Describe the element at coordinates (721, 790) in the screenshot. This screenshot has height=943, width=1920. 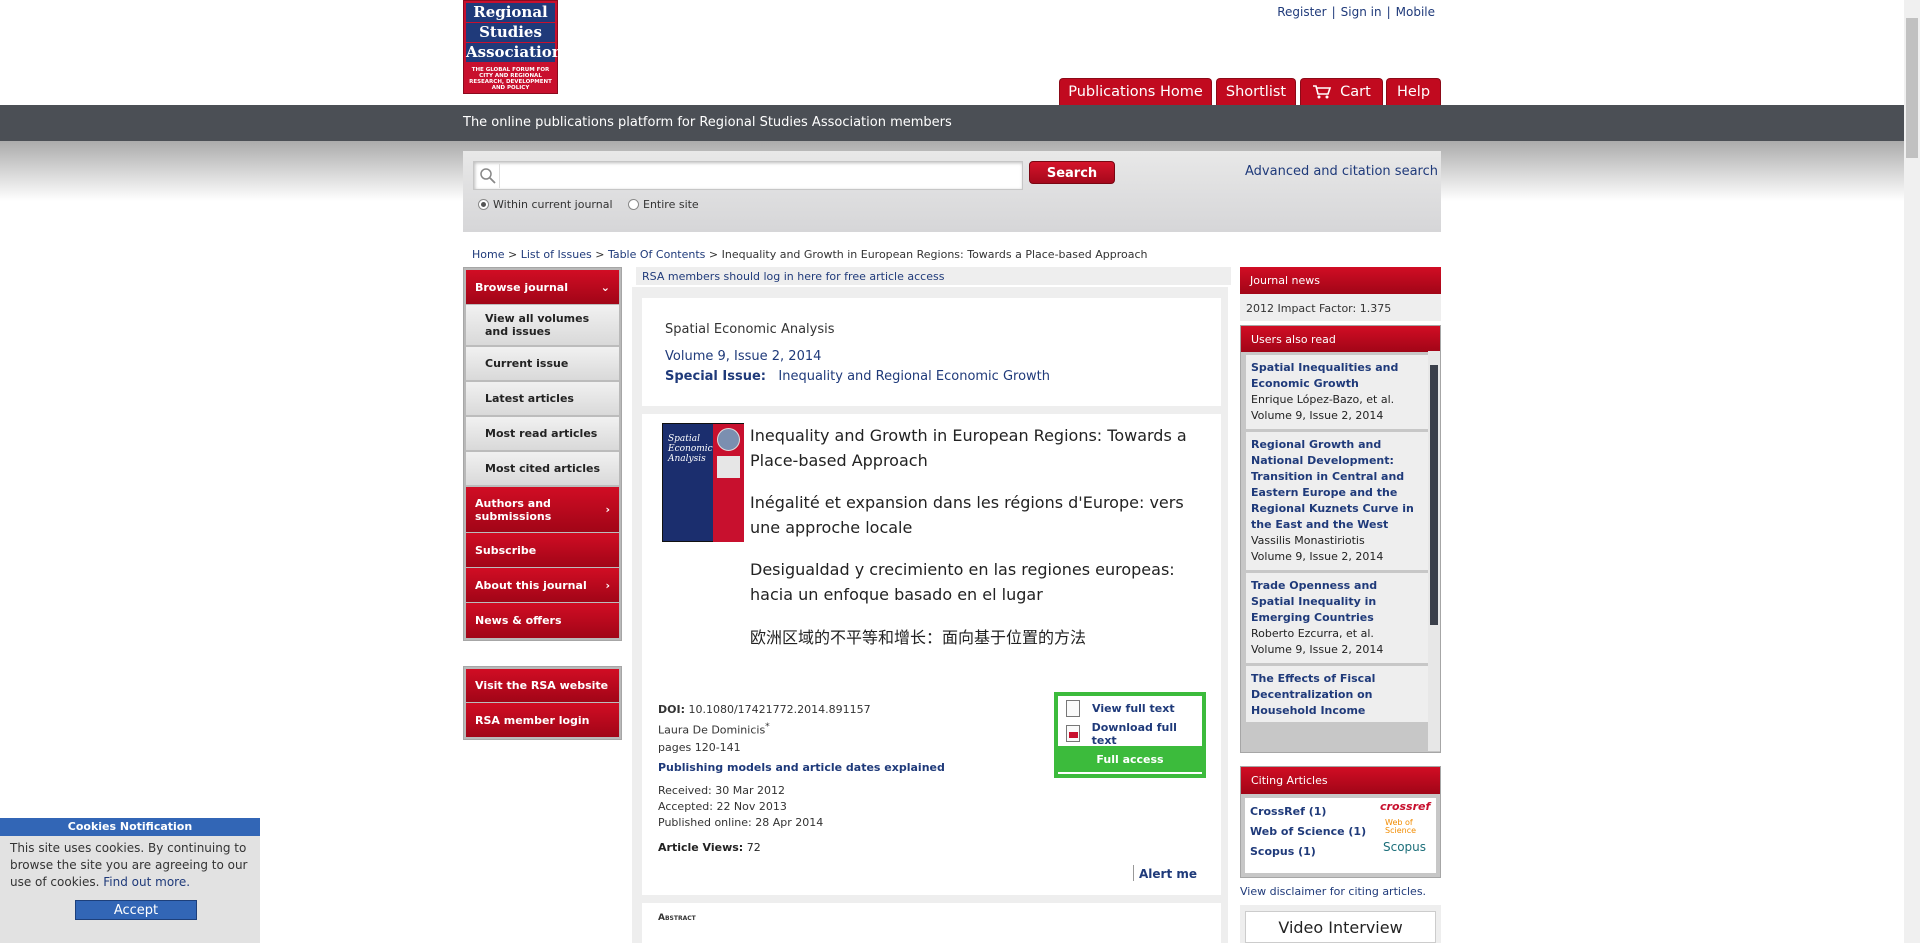
I see `received-date: Received: 30 Mar 2012` at that location.